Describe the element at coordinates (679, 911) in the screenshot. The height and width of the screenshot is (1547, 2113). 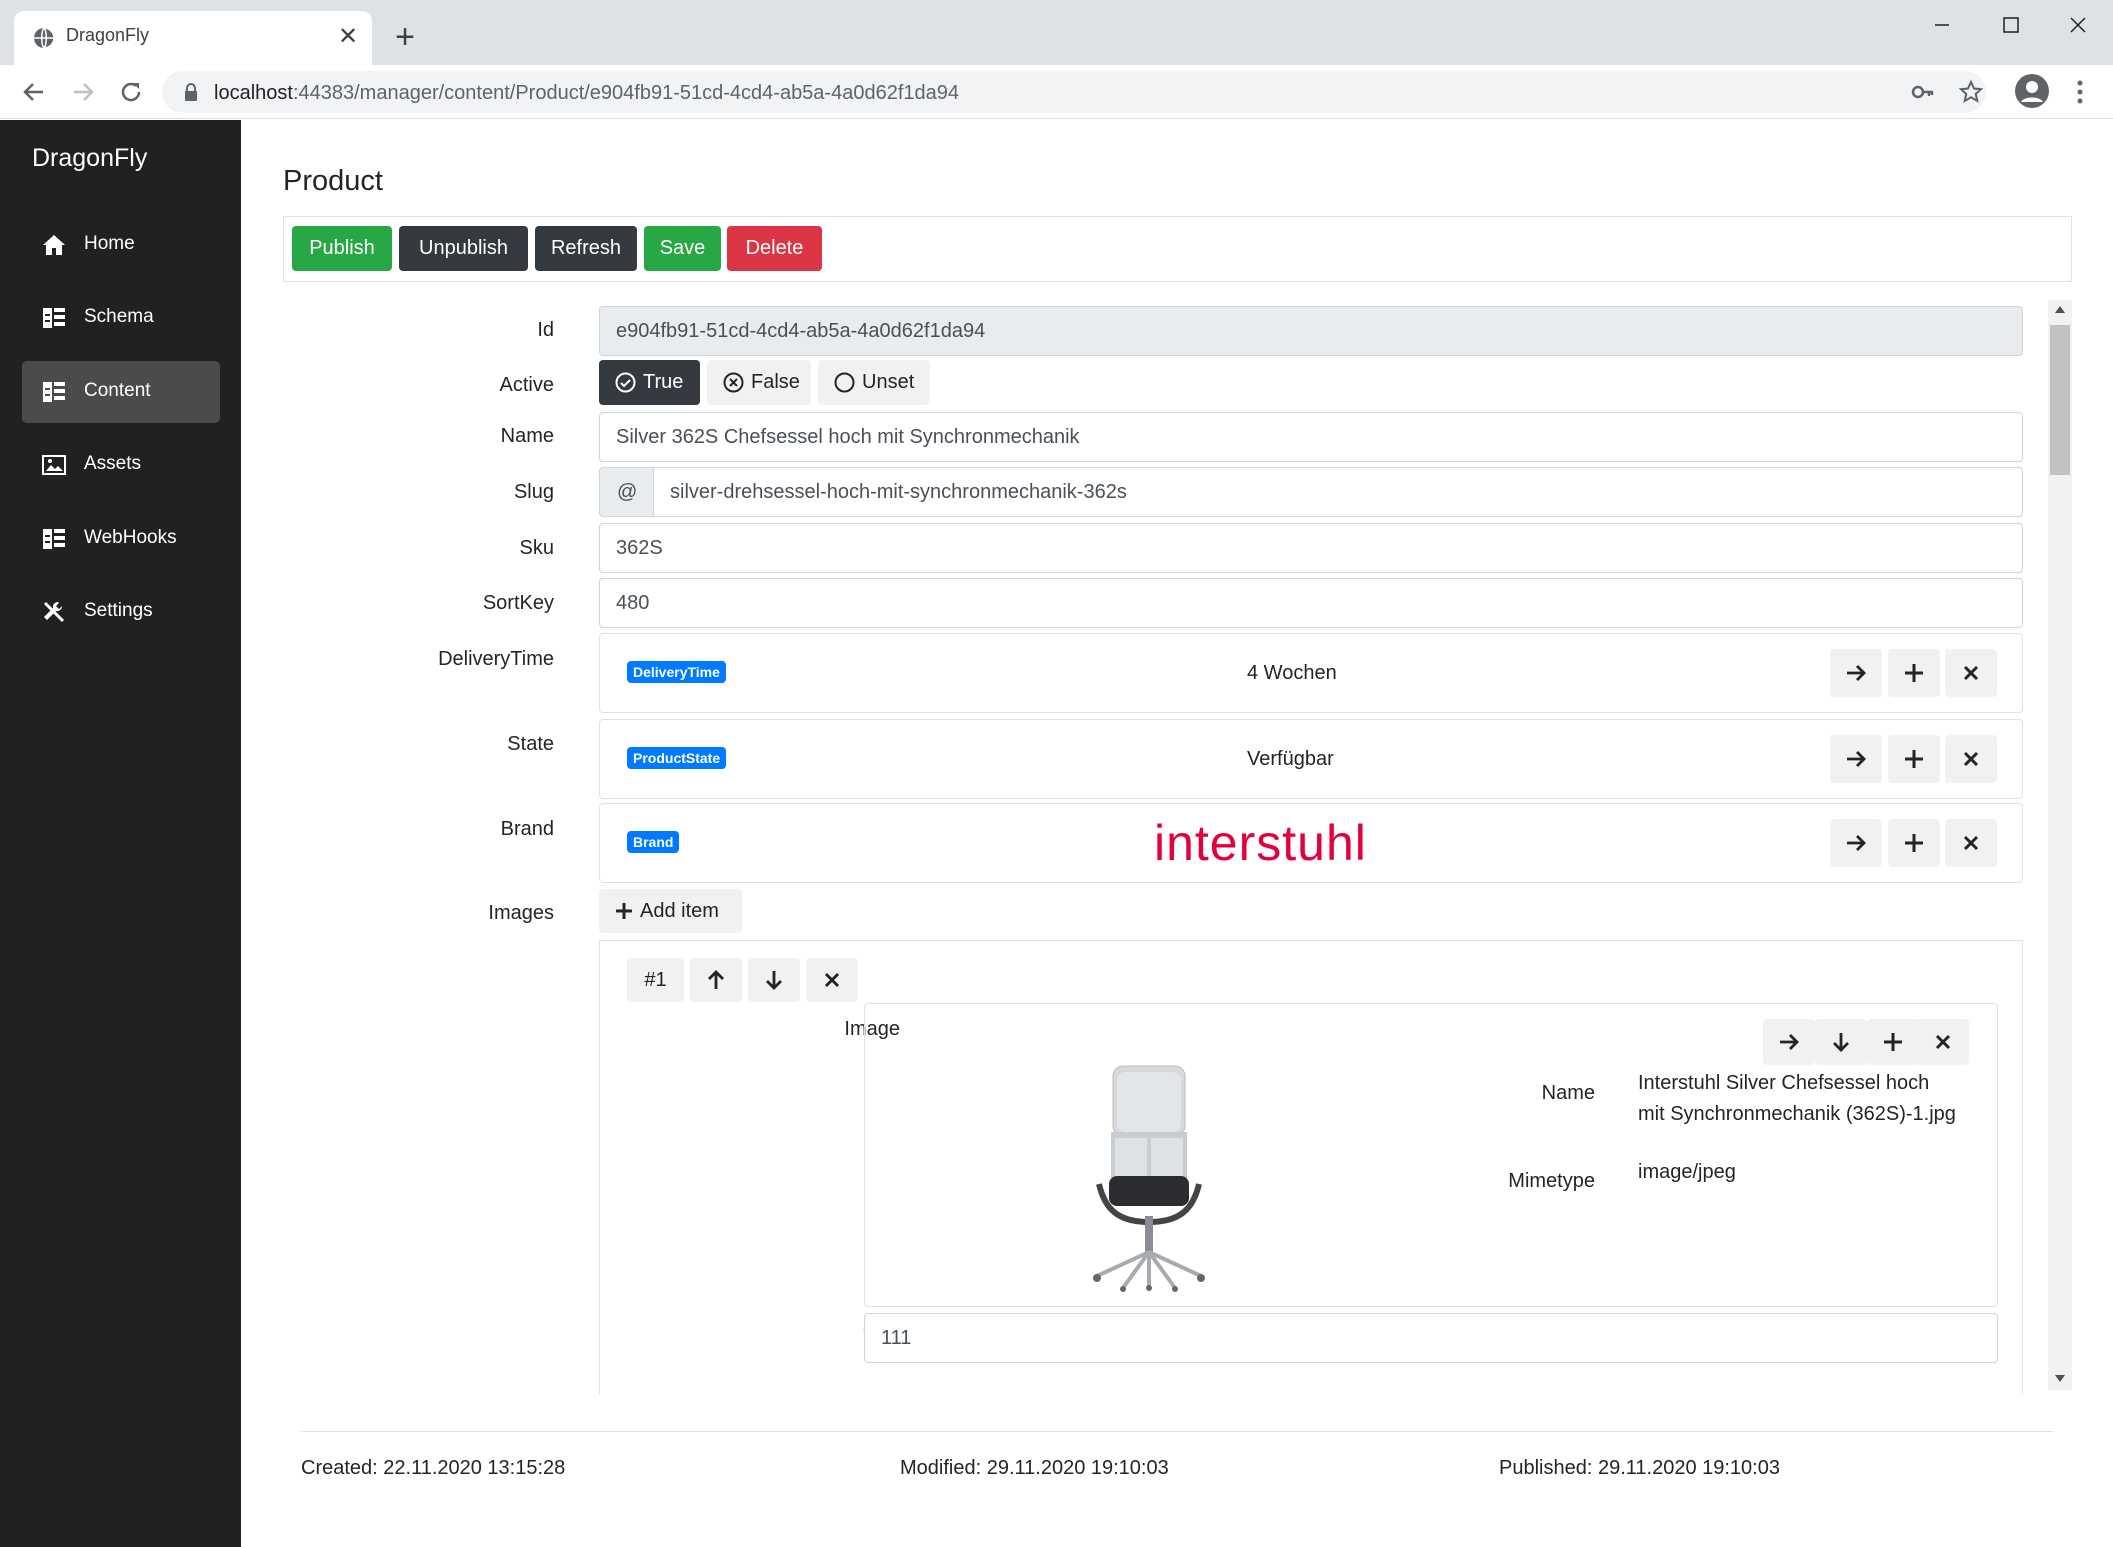
I see `add-item-label: Add item` at that location.